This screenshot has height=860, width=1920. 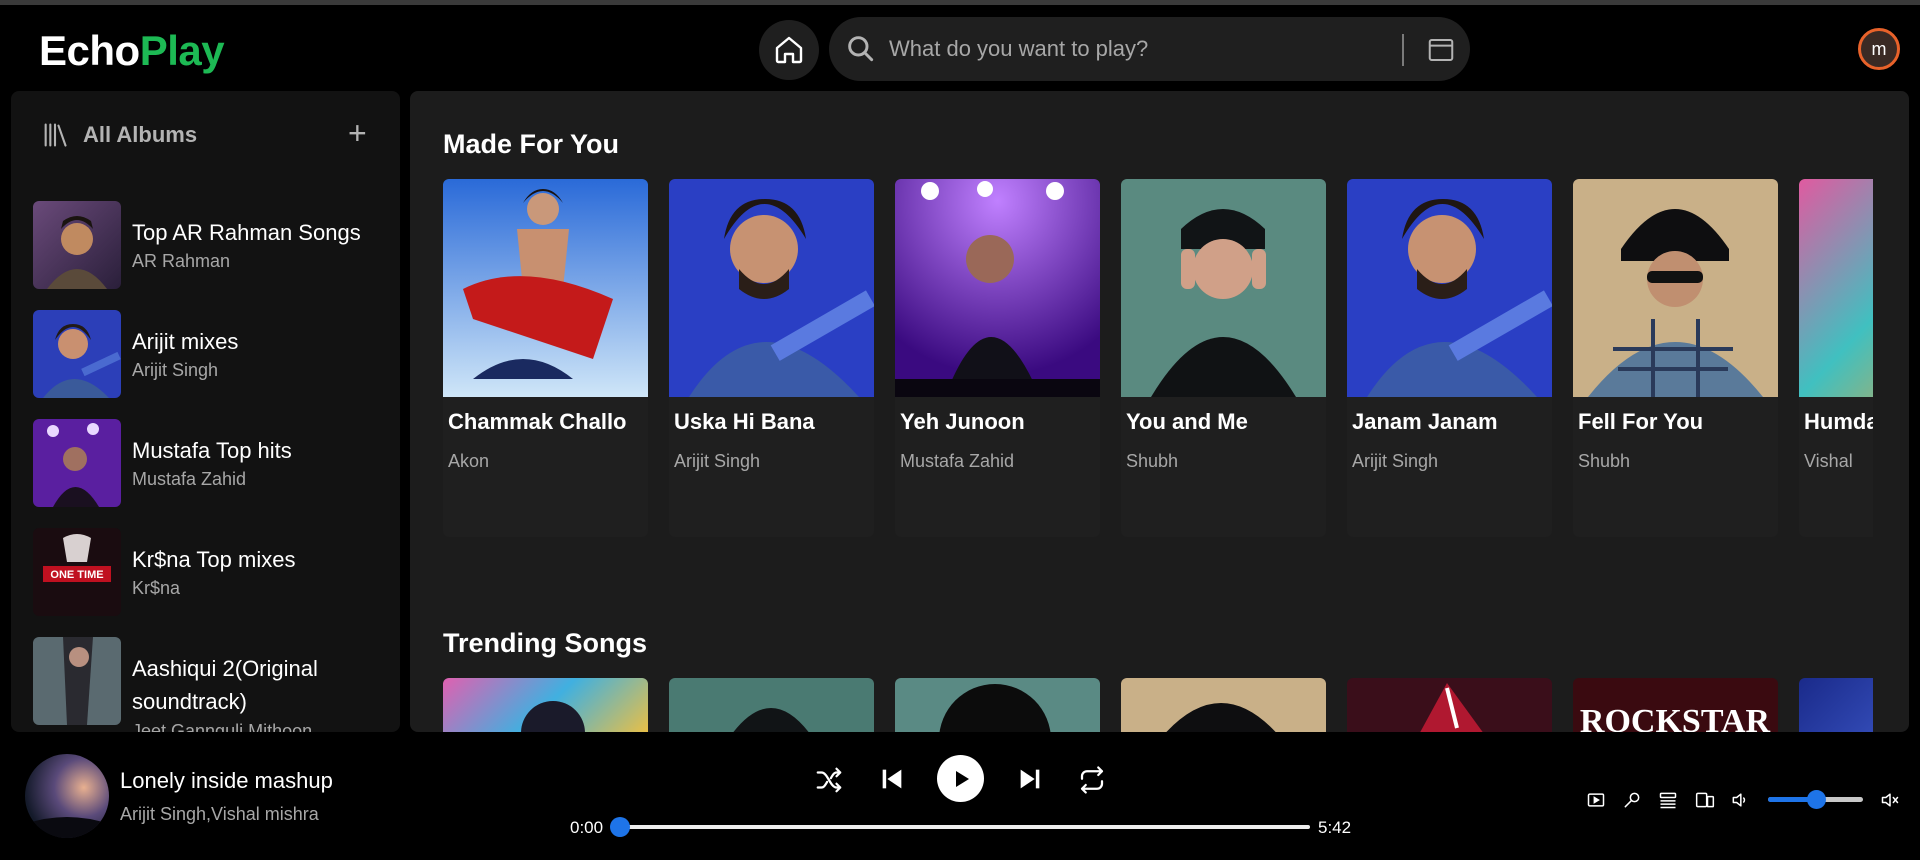 What do you see at coordinates (1838, 421) in the screenshot?
I see `song-title: Humdard` at bounding box center [1838, 421].